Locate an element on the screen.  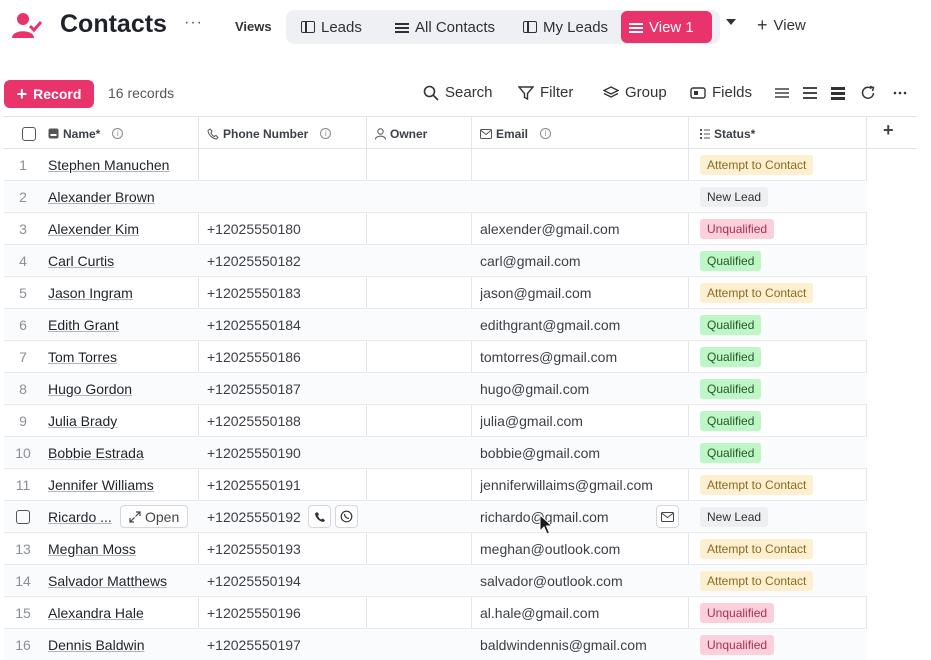
email-cell: edithgrant@gmail.com is located at coordinates (585, 324).